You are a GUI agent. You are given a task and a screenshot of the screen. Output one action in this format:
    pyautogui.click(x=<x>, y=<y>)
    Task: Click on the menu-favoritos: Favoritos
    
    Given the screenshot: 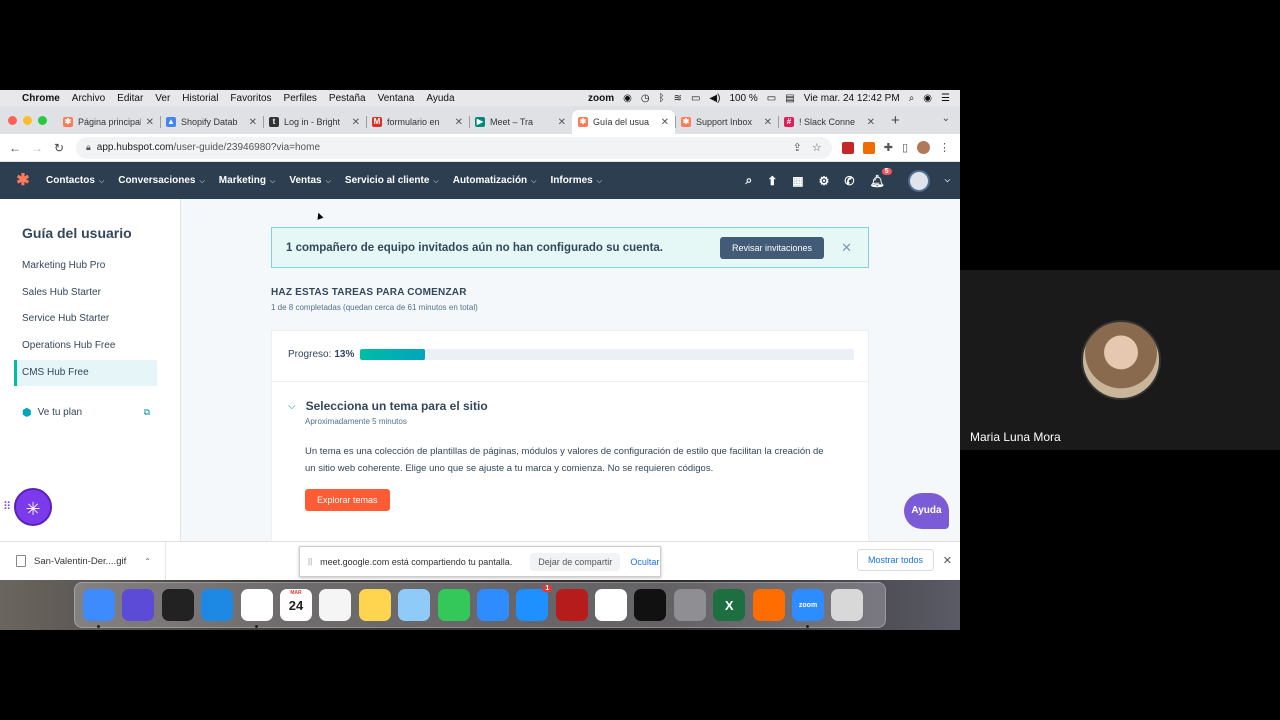 What is the action you would take?
    pyautogui.click(x=250, y=98)
    